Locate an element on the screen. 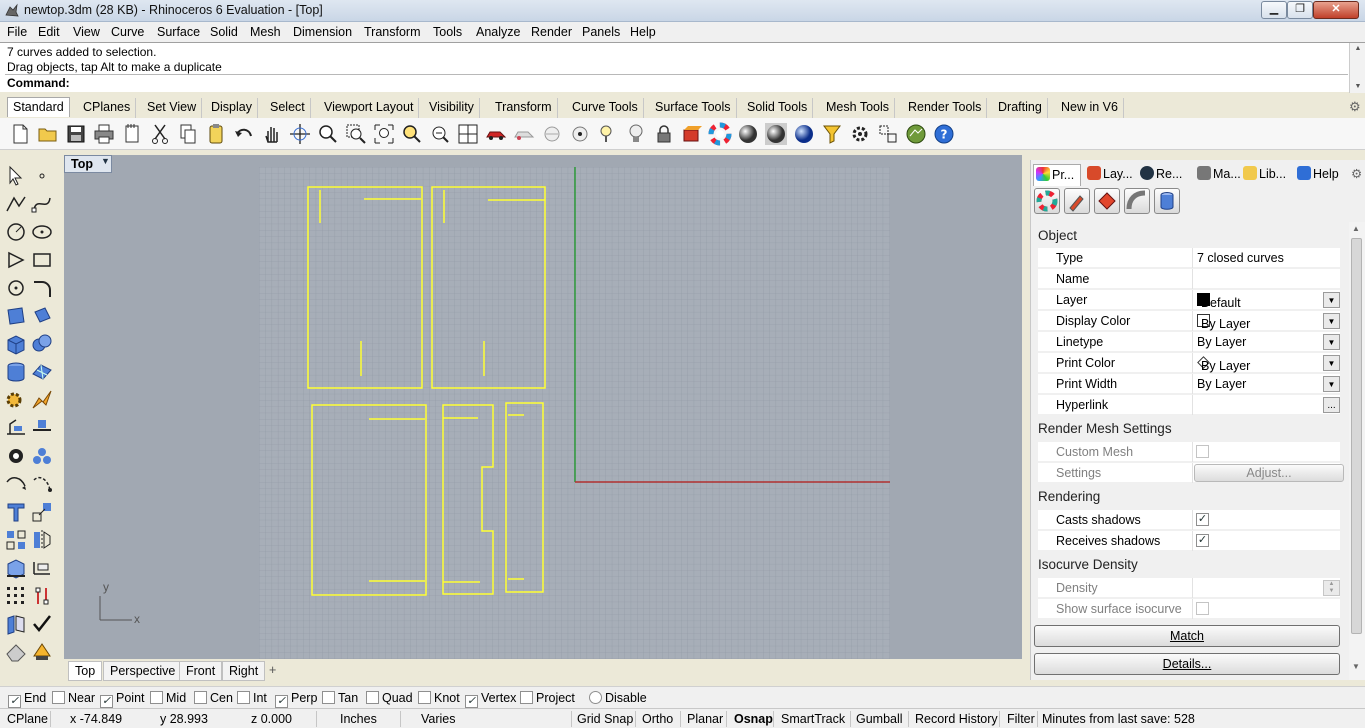 This screenshot has width=1365, height=728. osnap-cen: Cen is located at coordinates (213, 698).